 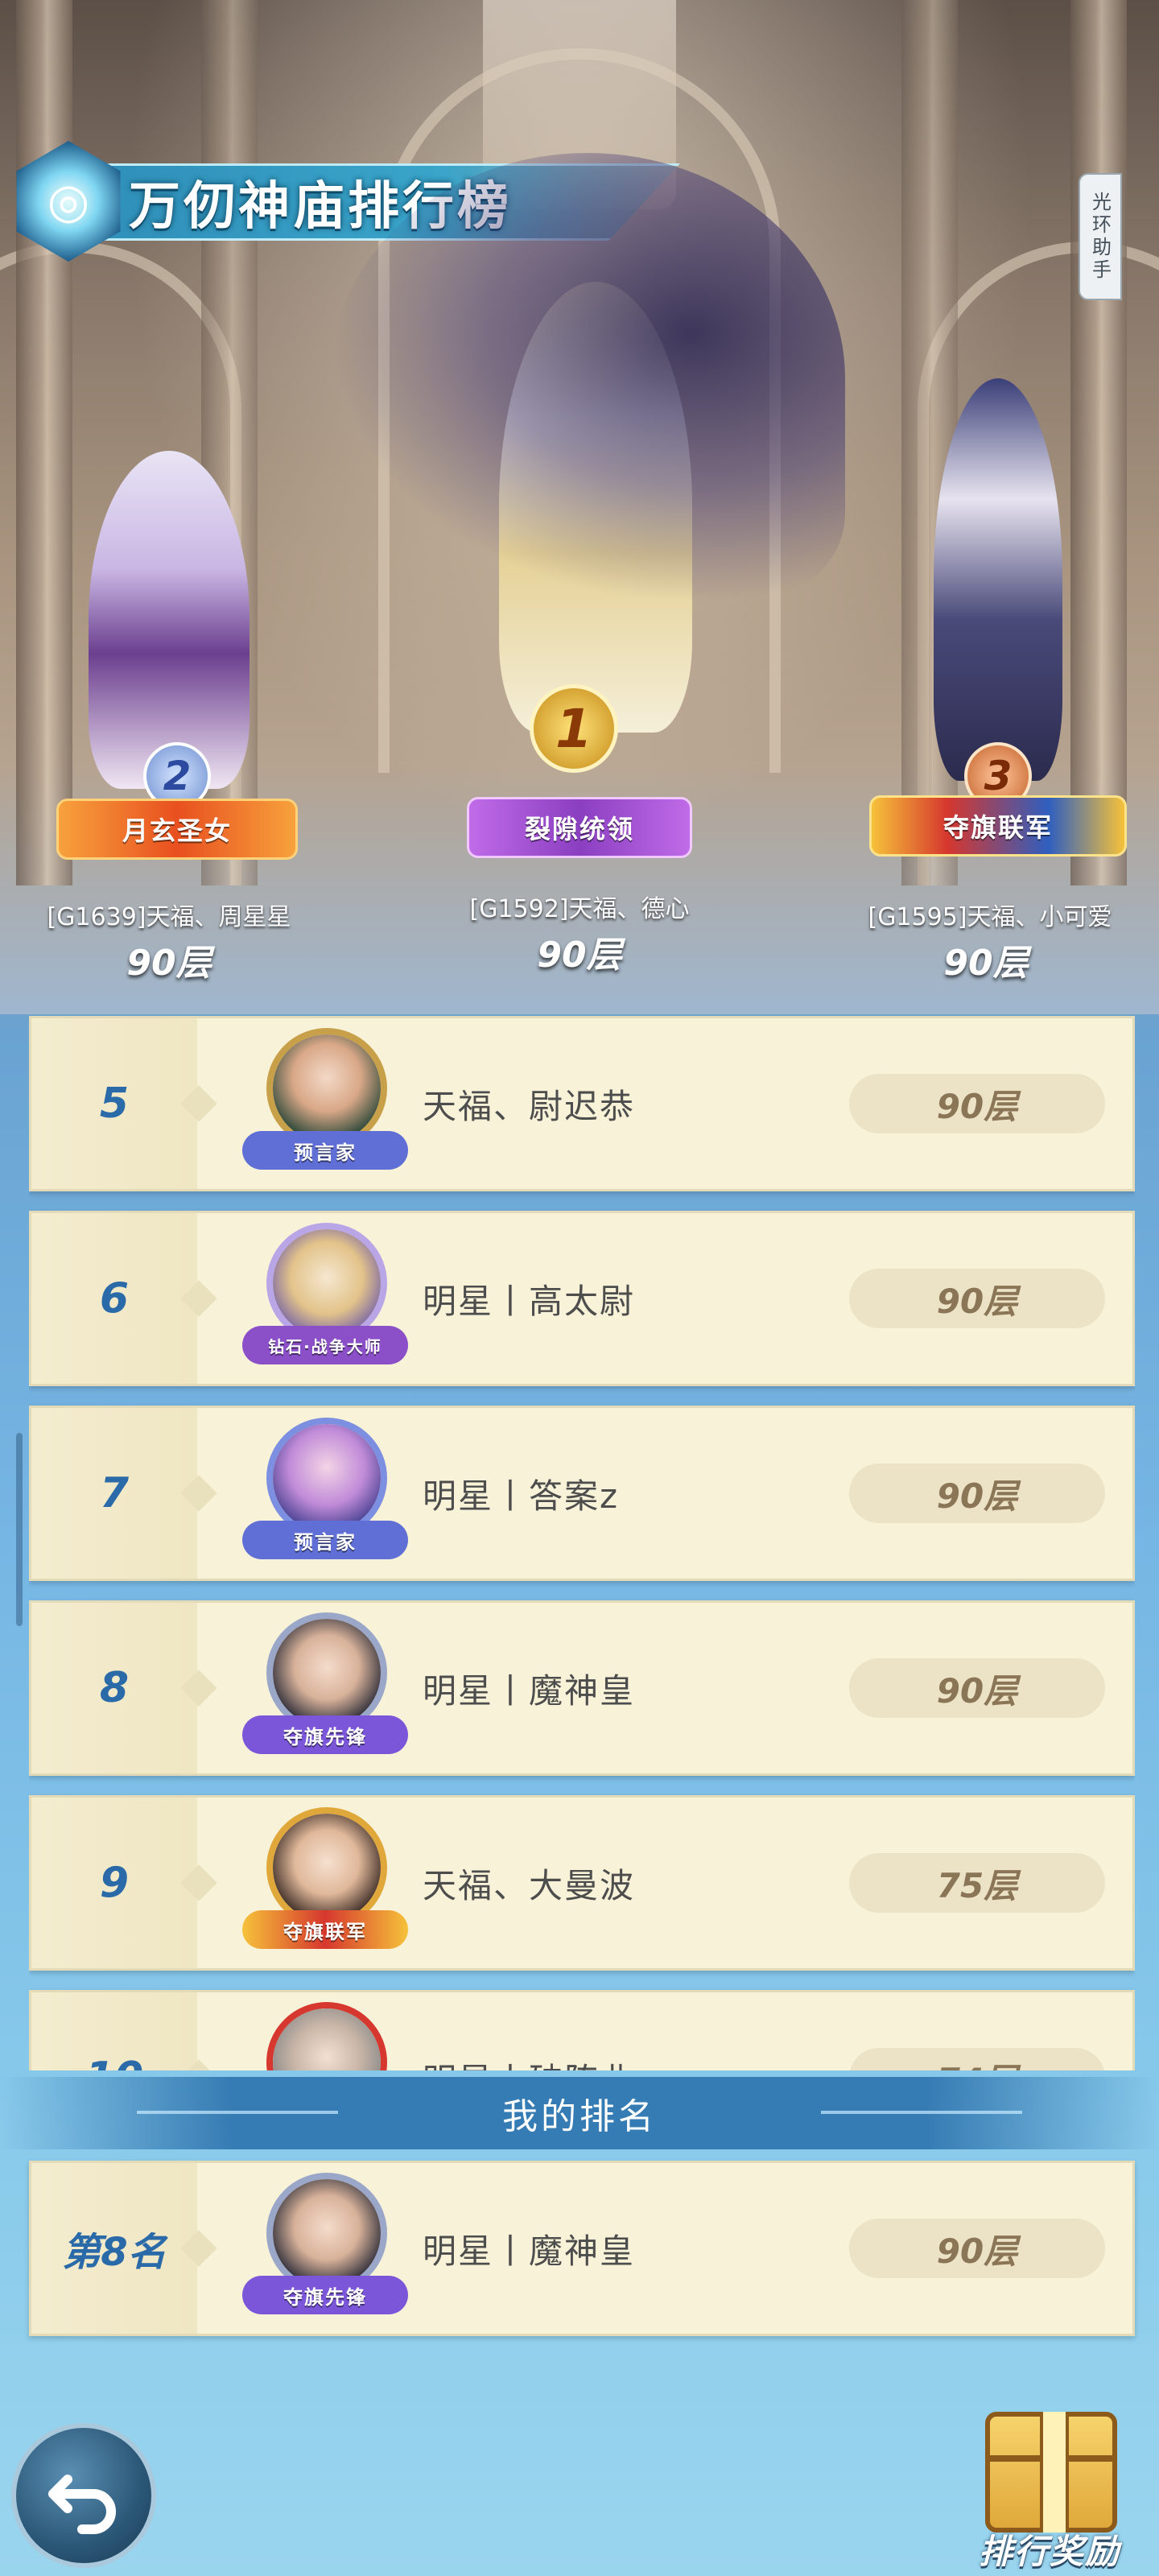 I want to click on row-rank: 5, so click(x=114, y=1104).